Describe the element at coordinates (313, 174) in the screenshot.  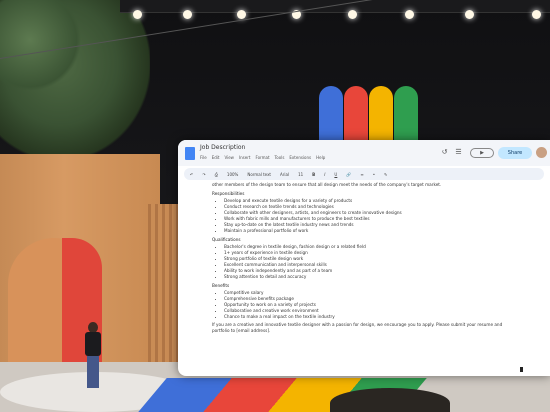
I see `bold-icon: B` at that location.